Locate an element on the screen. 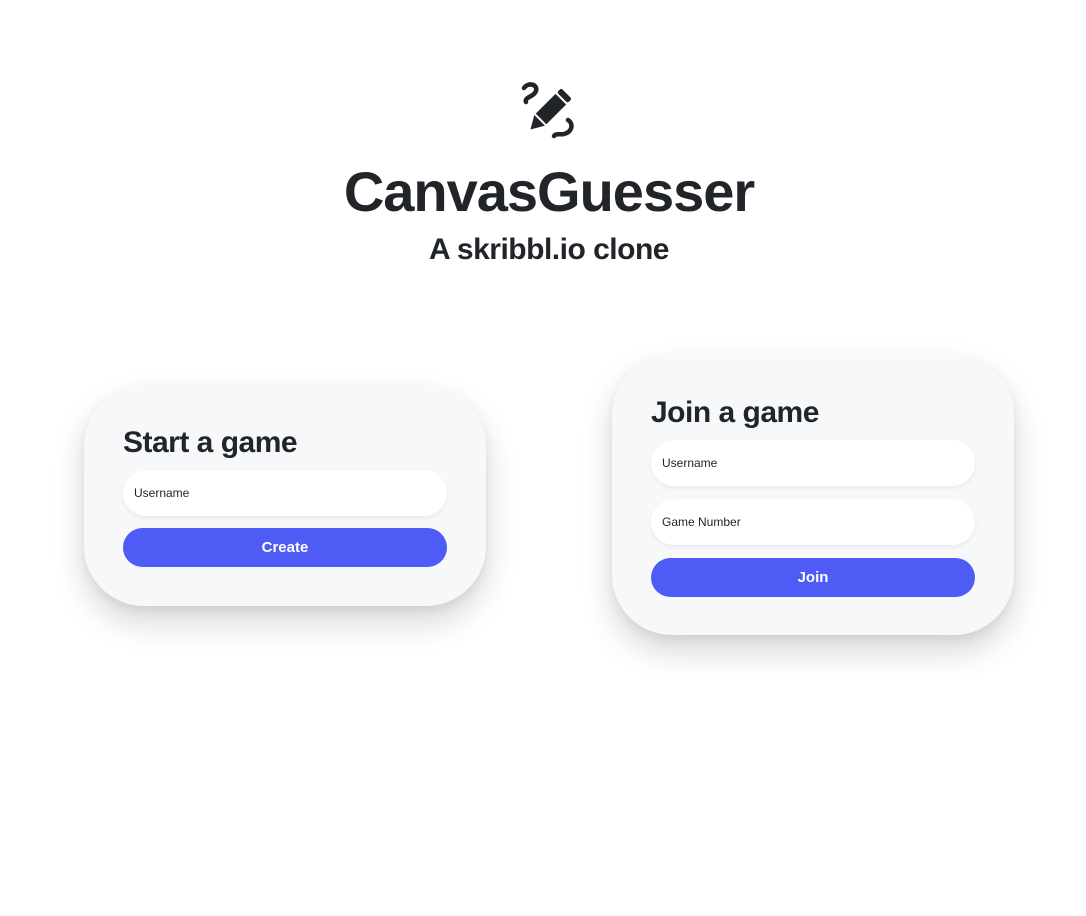 The image size is (1086, 916). game-number-input is located at coordinates (813, 522).